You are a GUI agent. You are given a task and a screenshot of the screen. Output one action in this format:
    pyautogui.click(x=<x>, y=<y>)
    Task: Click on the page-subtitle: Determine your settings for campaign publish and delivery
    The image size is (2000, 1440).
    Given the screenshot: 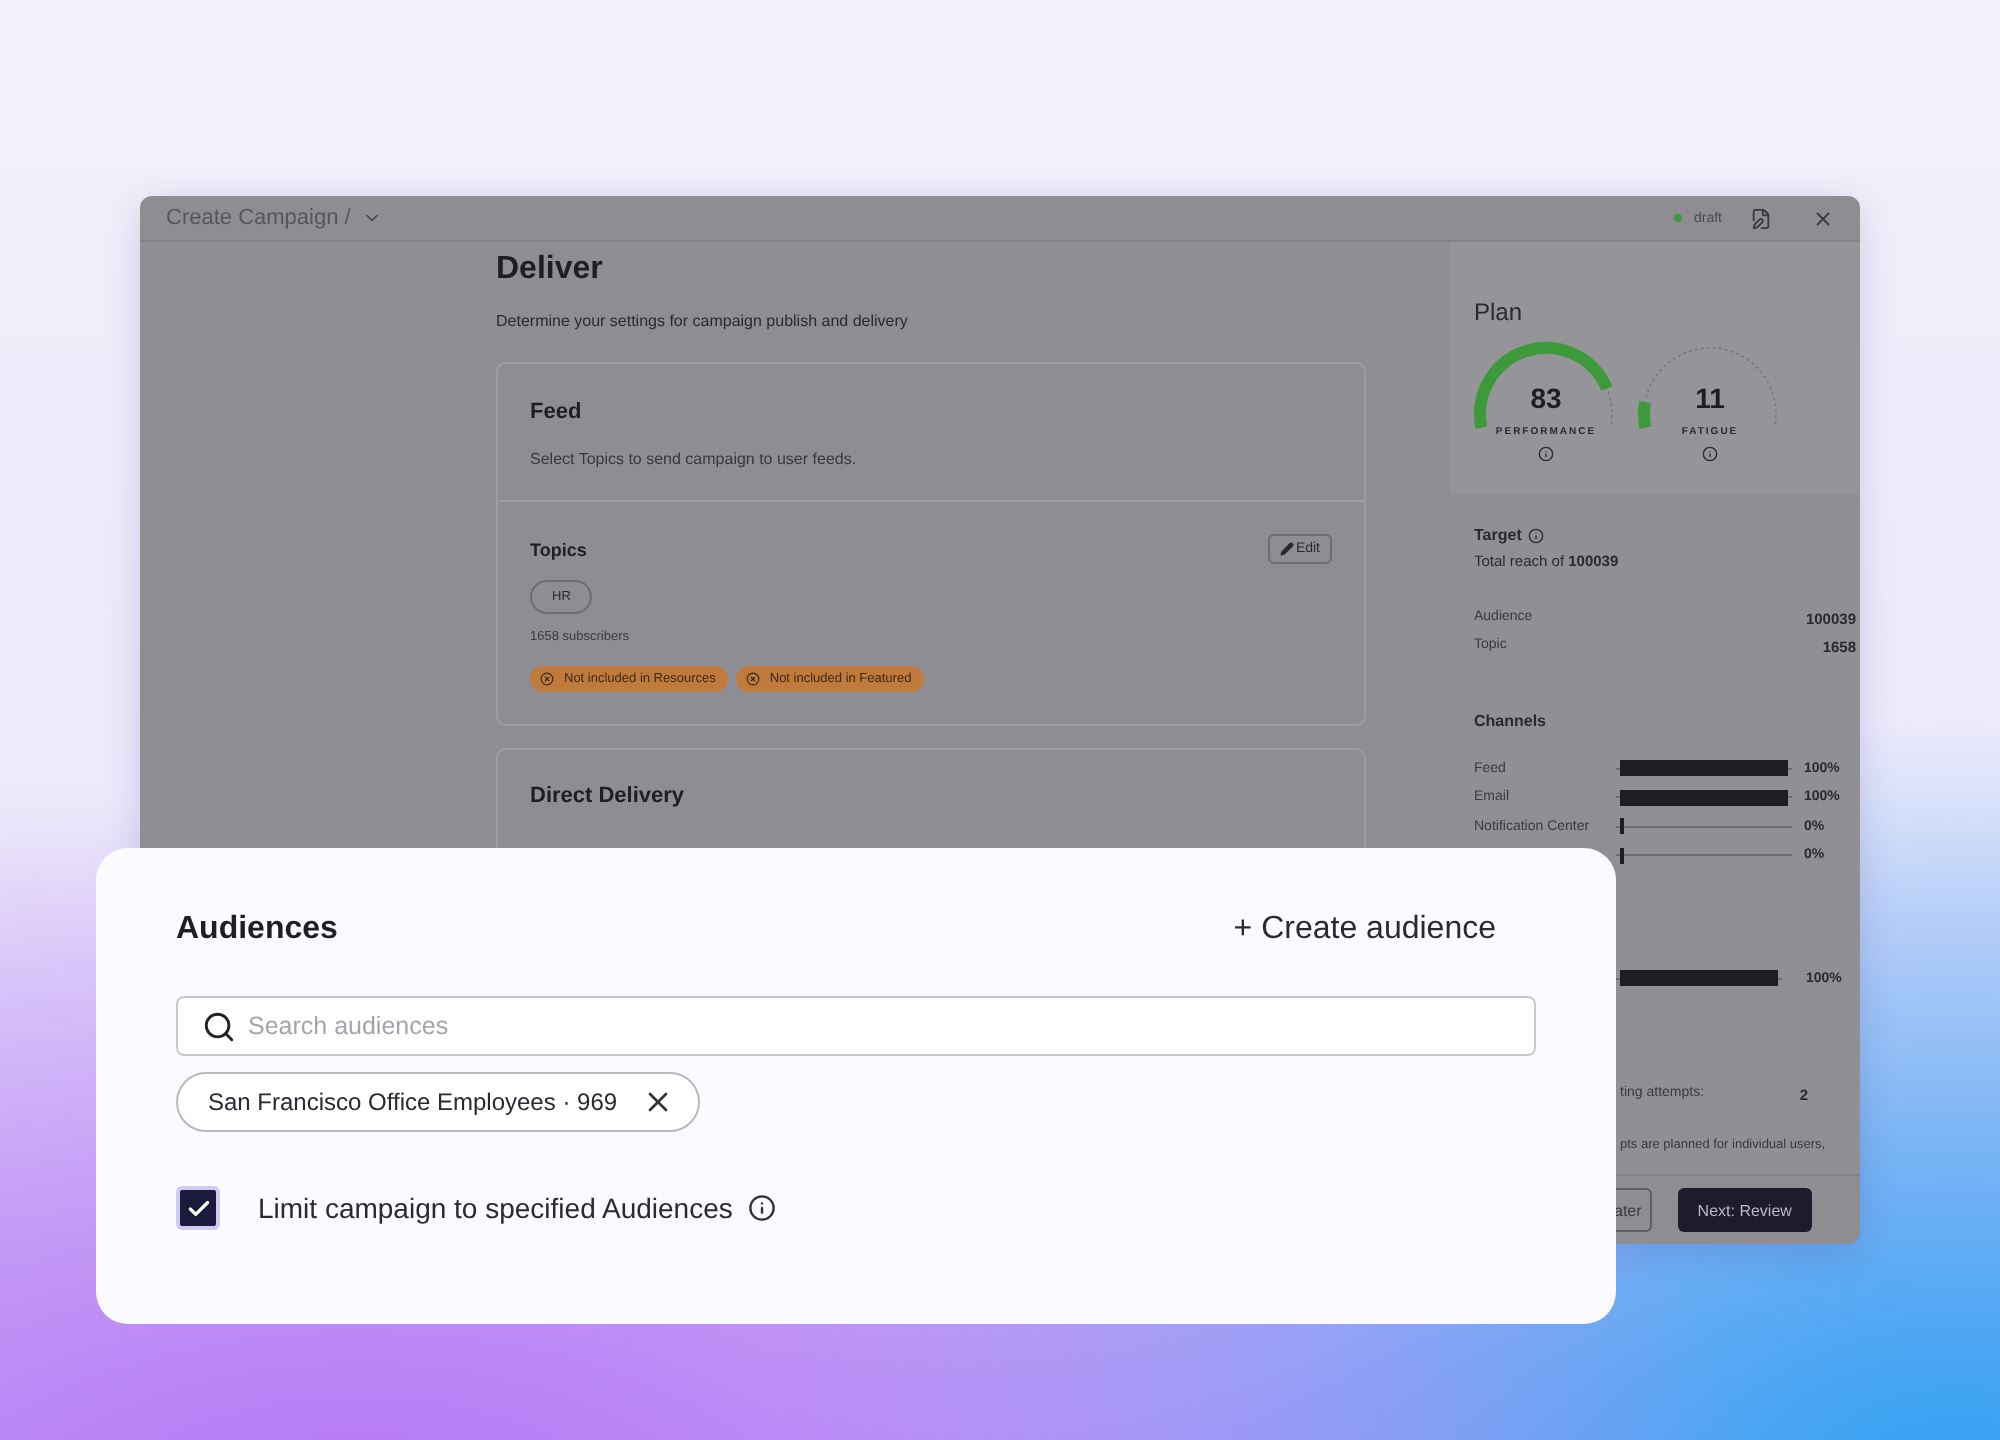 What is the action you would take?
    pyautogui.click(x=703, y=321)
    